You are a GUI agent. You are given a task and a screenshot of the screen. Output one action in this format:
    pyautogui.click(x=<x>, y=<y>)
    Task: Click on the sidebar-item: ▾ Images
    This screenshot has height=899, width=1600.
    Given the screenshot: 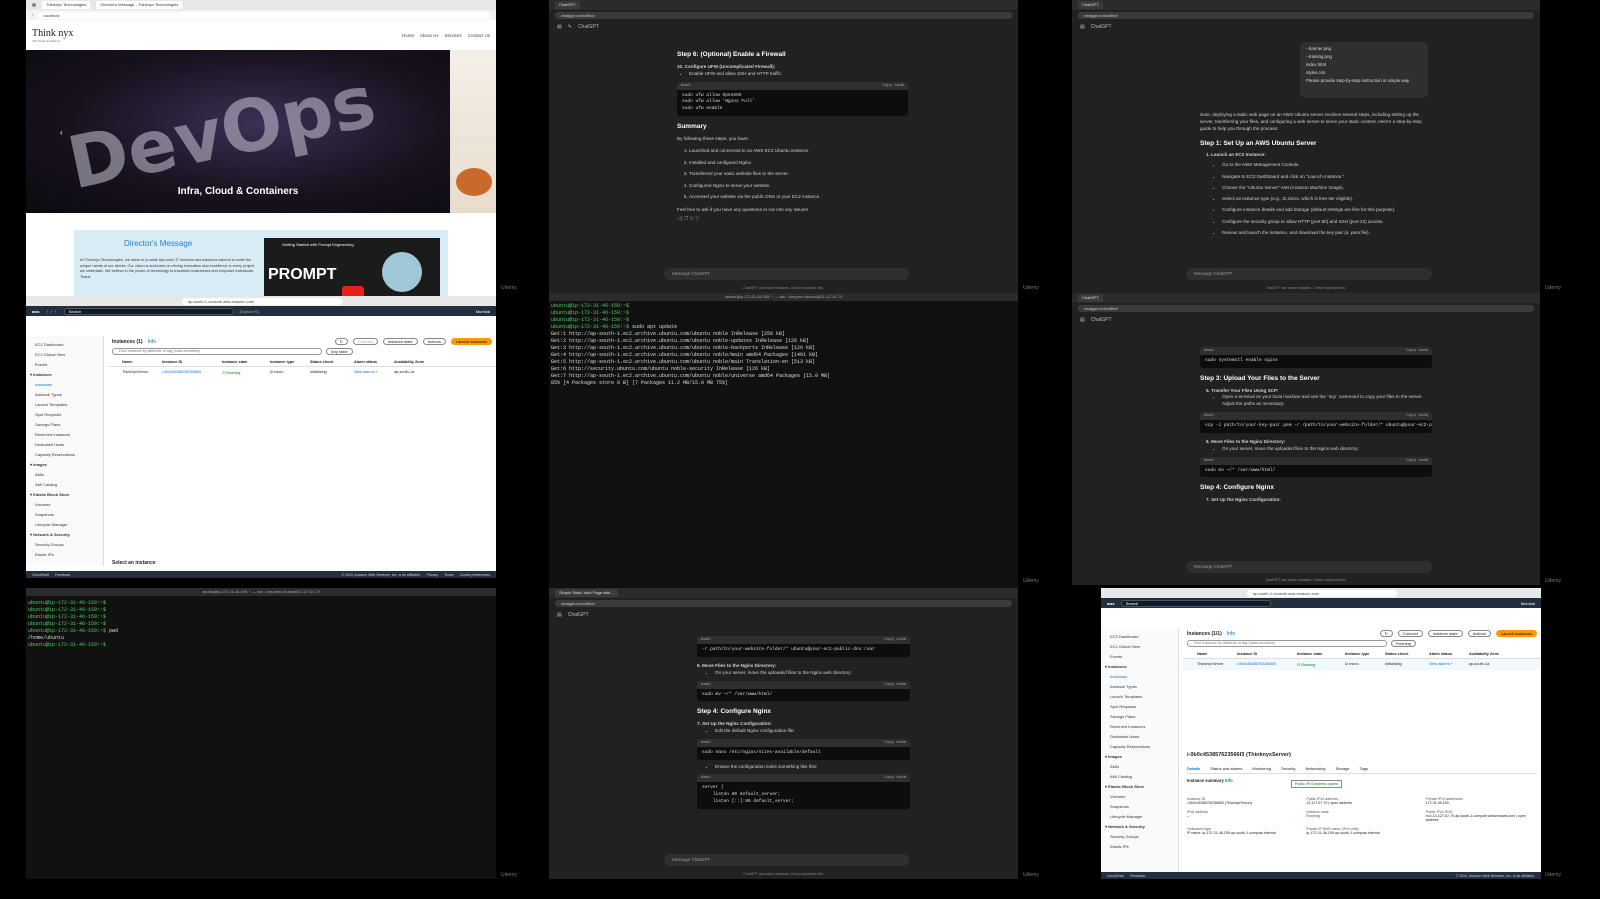 What is the action you would take?
    pyautogui.click(x=1139, y=757)
    